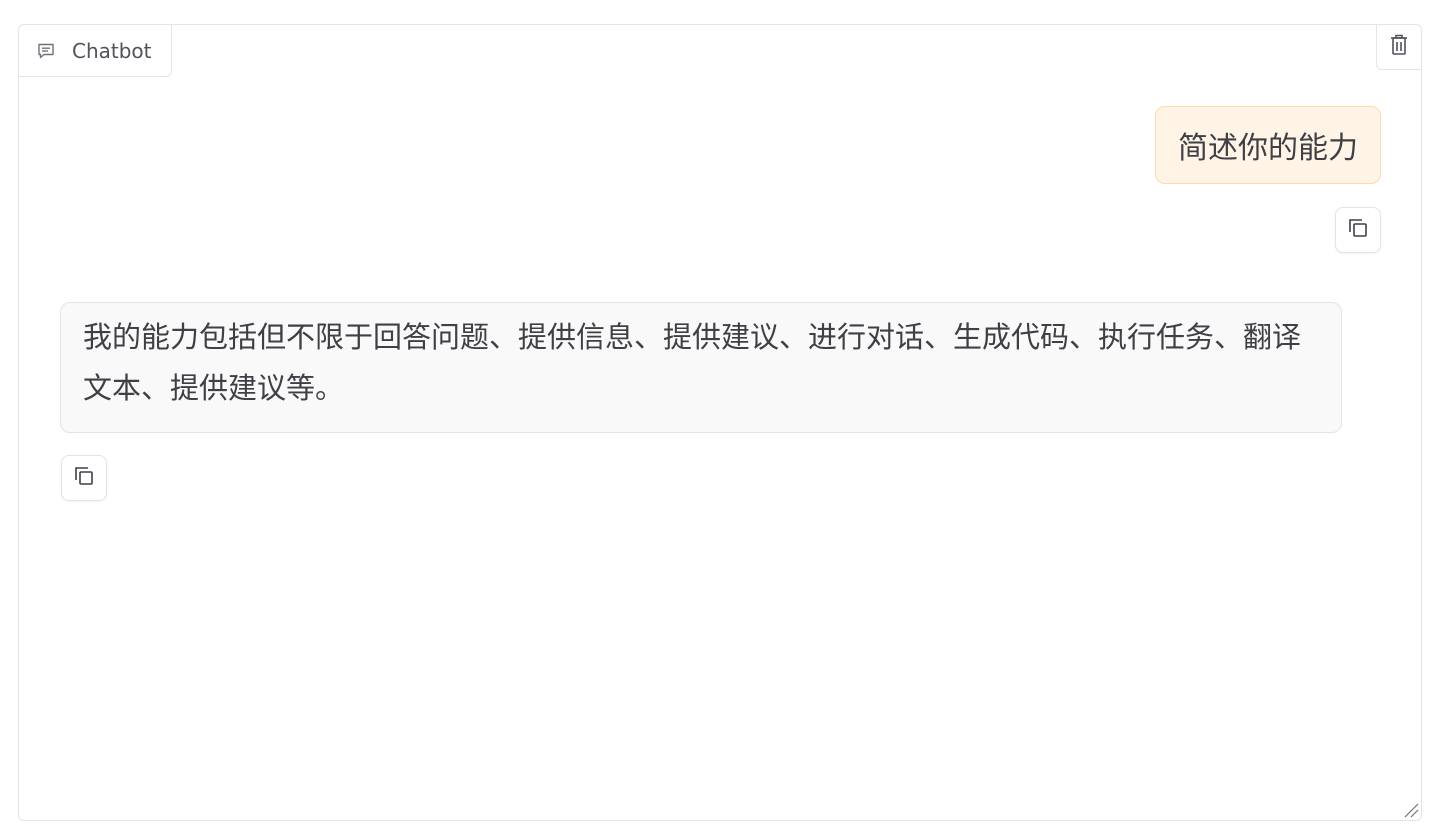 Image resolution: width=1446 pixels, height=838 pixels. I want to click on chatbot-label-text: Chatbot, so click(112, 50).